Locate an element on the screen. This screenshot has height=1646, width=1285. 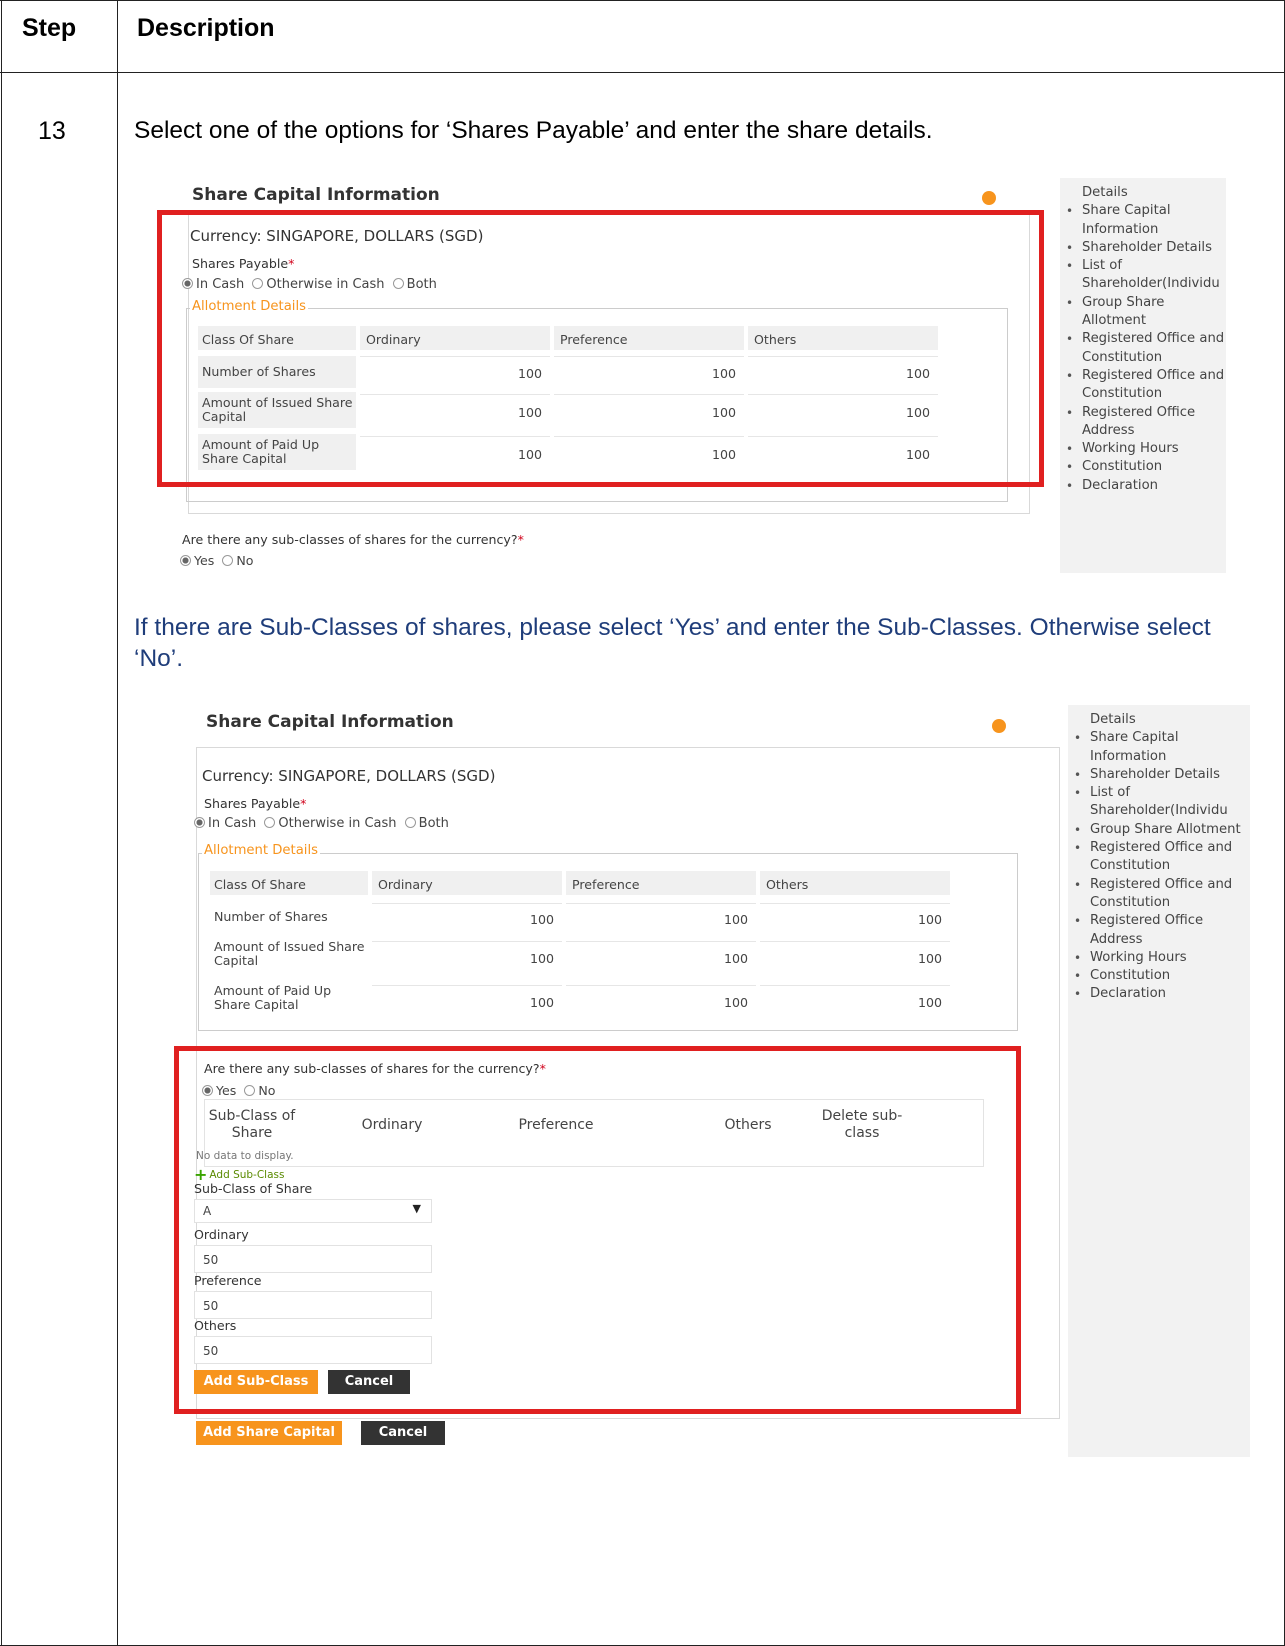
shares-payable-label: Shares Payable* is located at coordinates (255, 803).